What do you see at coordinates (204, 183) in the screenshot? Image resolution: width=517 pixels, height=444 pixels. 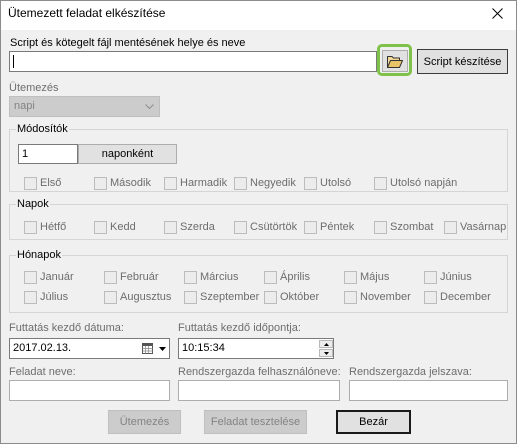 I see `checkbox-label: Harmadik` at bounding box center [204, 183].